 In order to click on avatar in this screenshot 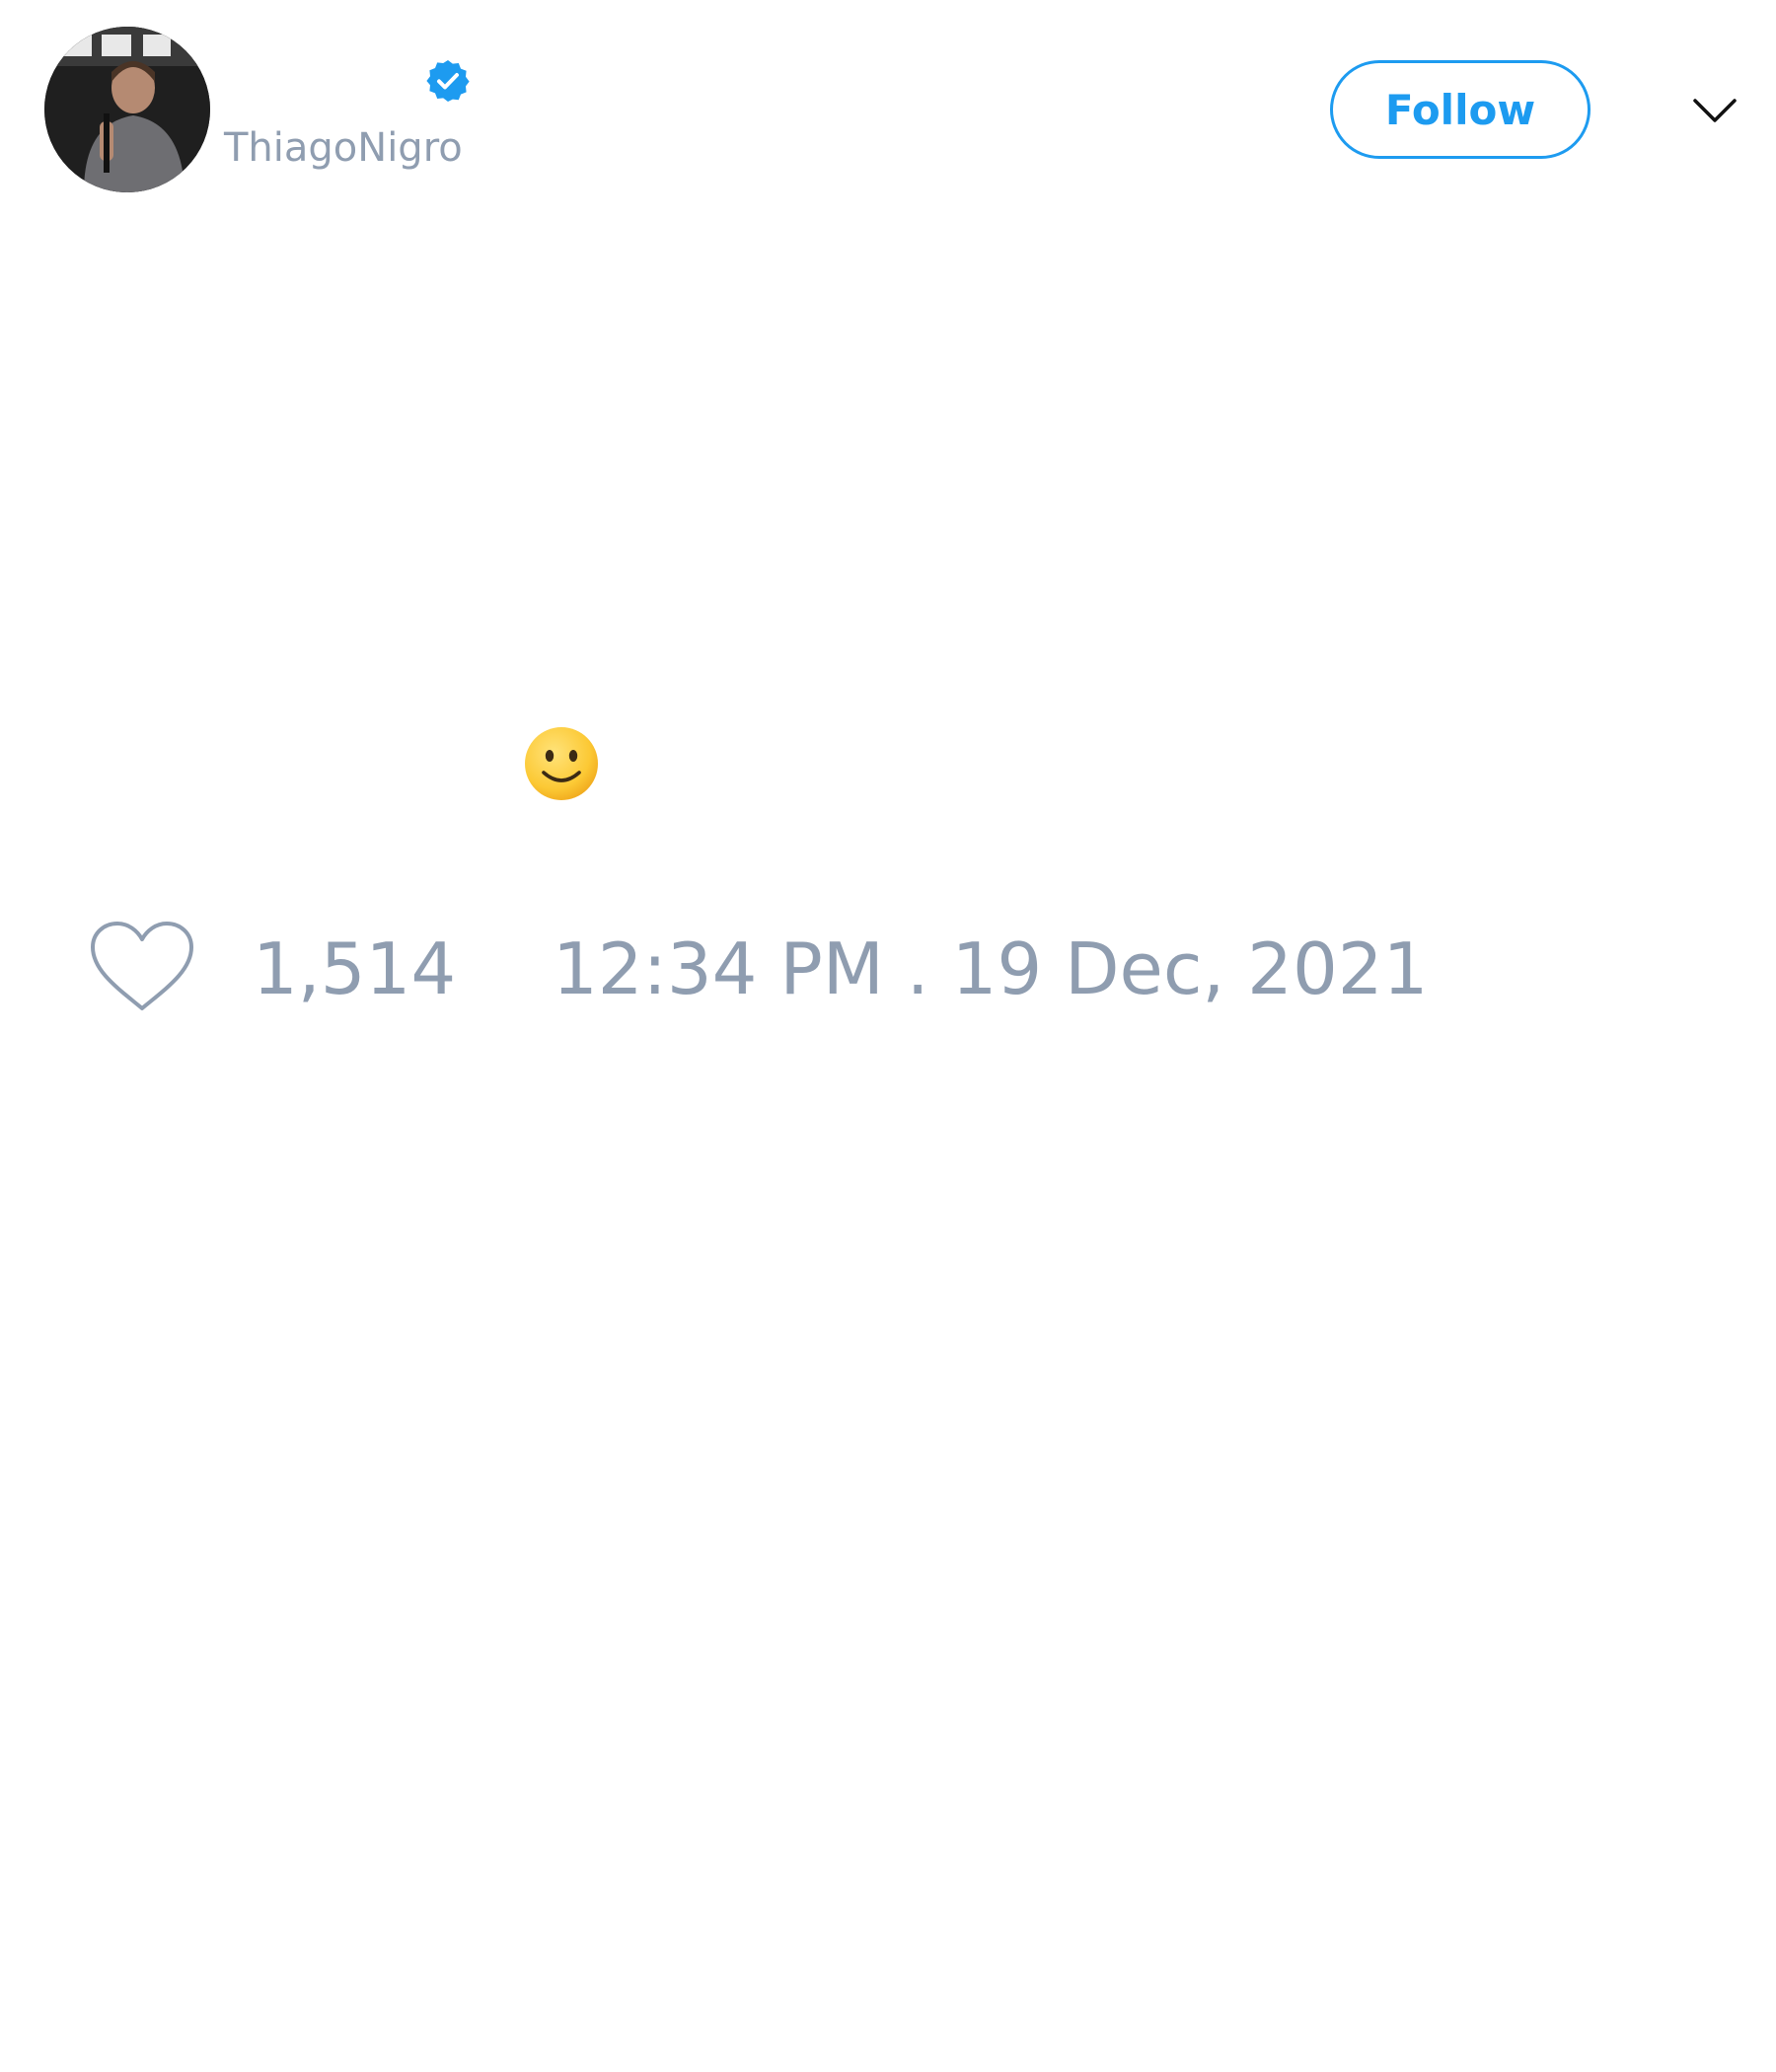, I will do `click(127, 110)`.